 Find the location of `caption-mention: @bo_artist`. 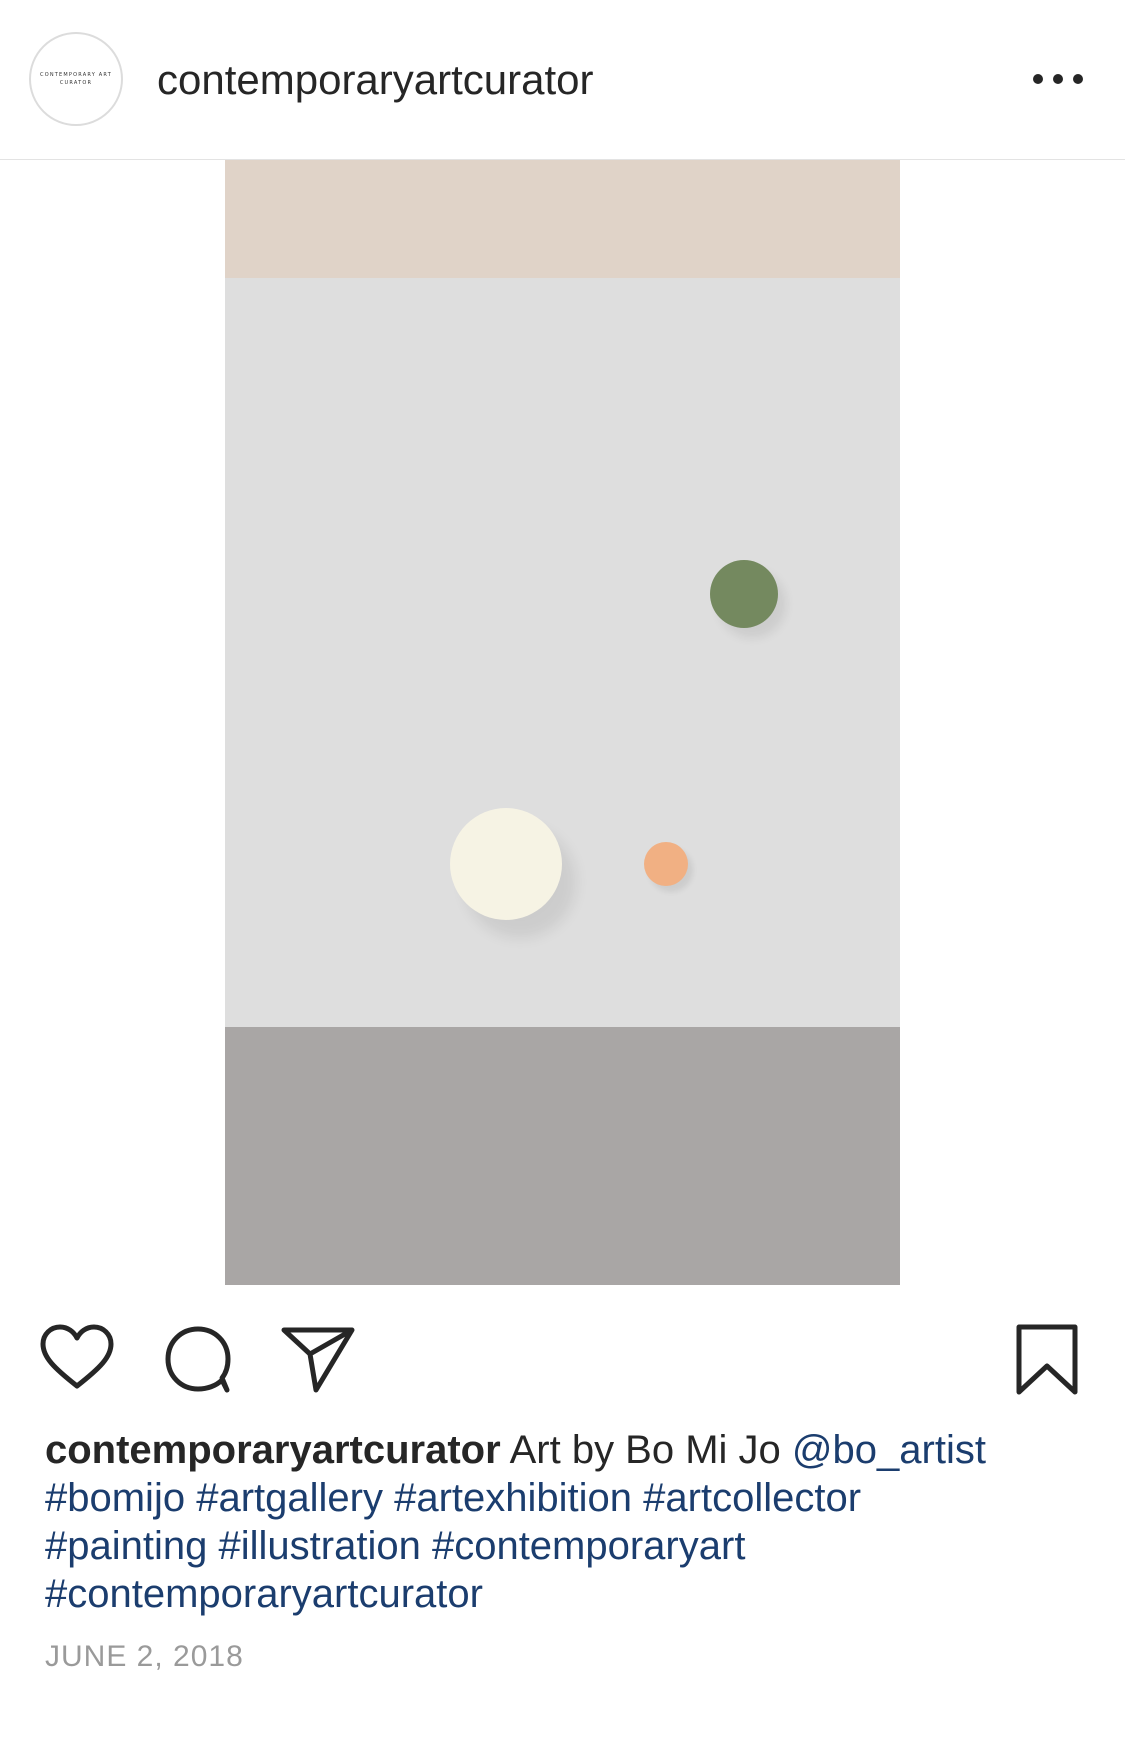

caption-mention: @bo_artist is located at coordinates (889, 1450).